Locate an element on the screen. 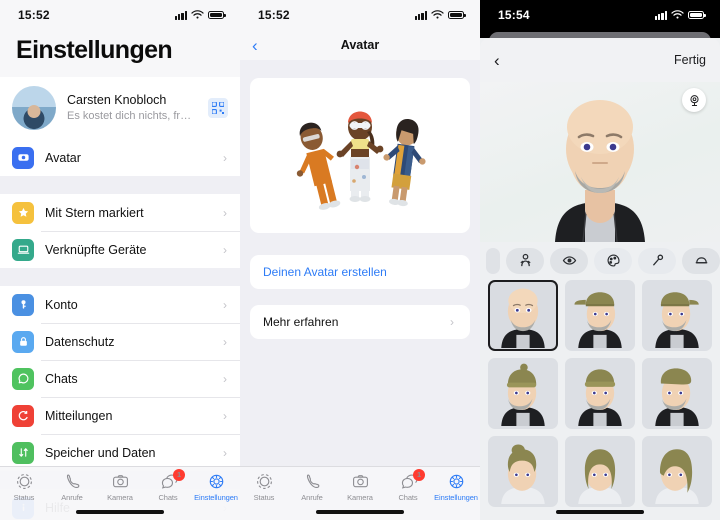 Image resolution: width=720 pixels, height=520 pixels. tool-body is located at coordinates (525, 260).